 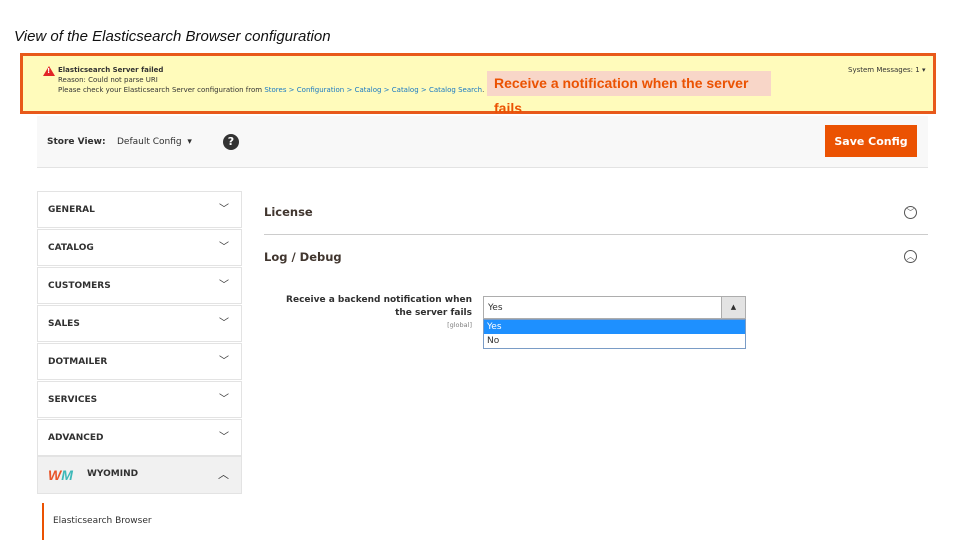 I want to click on section-log-debug: Log / Debug, so click(x=303, y=257).